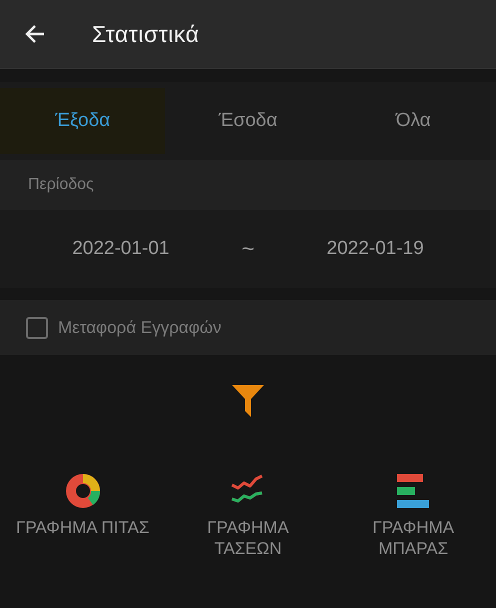  Describe the element at coordinates (35, 34) in the screenshot. I see `back-arrow-icon` at that location.